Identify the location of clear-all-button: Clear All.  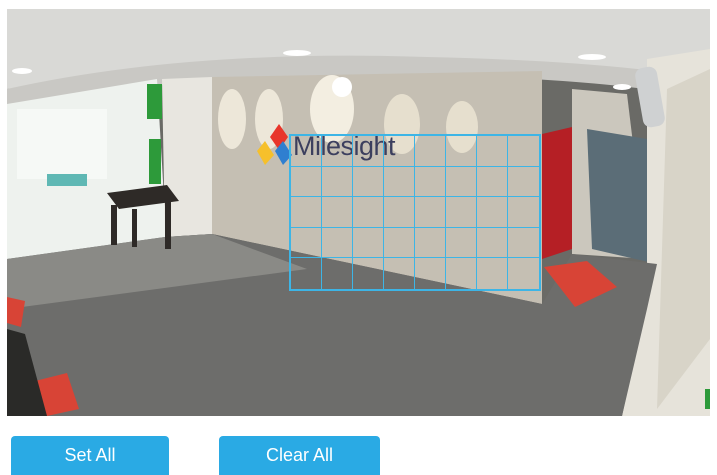
(299, 455).